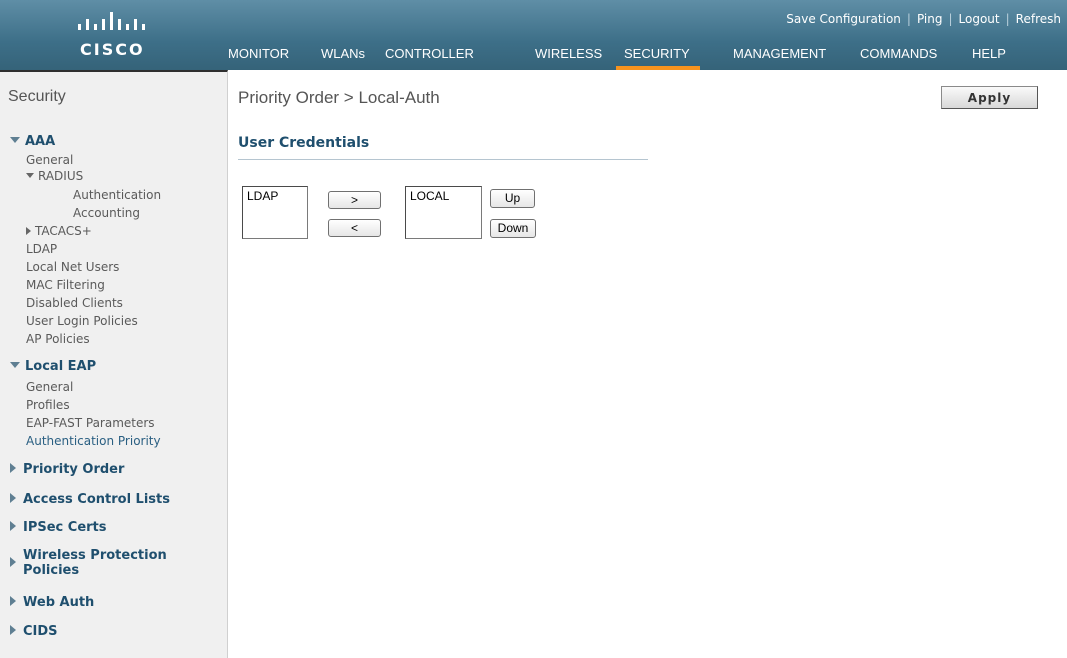 This screenshot has width=1067, height=658. Describe the element at coordinates (139, 405) in the screenshot. I see `sidebar-item-profiles: Profiles` at that location.